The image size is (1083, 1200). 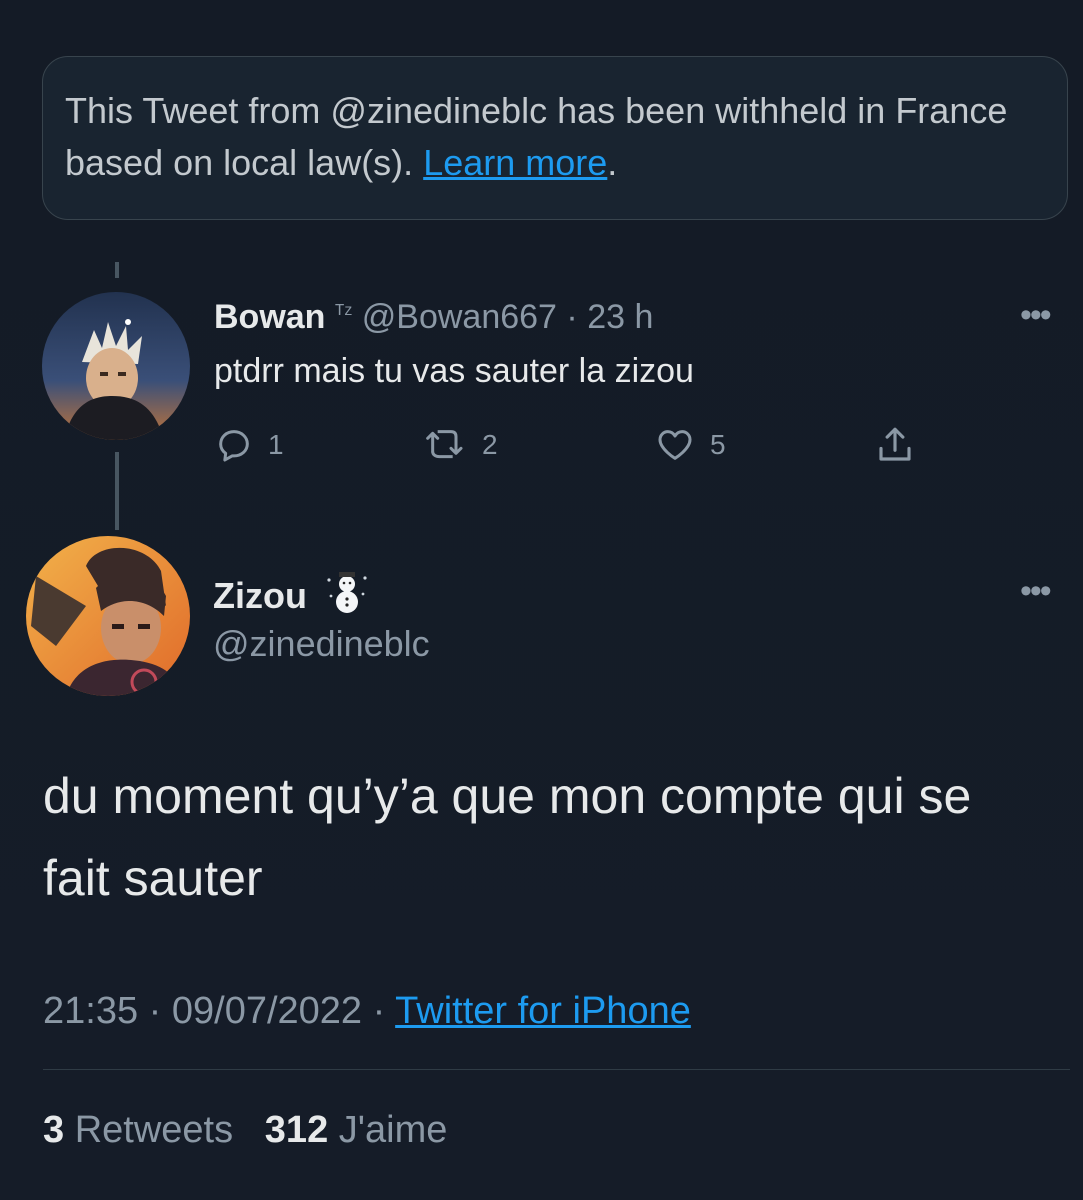 I want to click on retweets-count: 3, so click(x=54, y=1130).